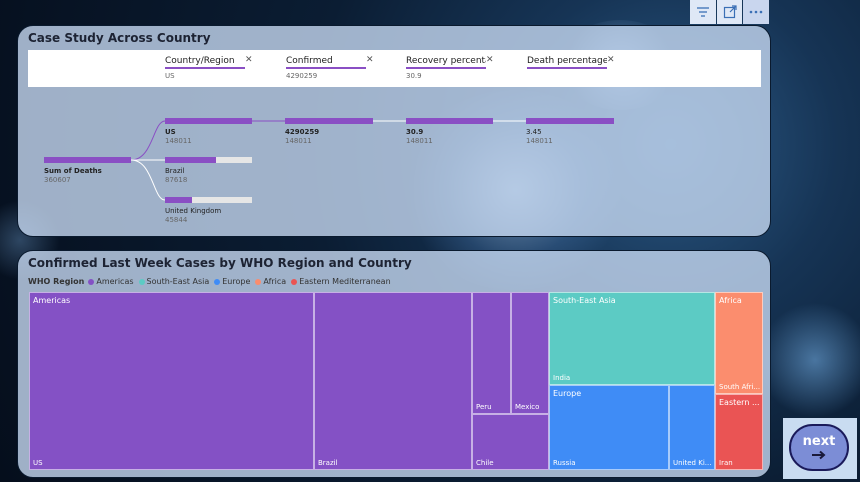  Describe the element at coordinates (491, 353) in the screenshot. I see `treemap-cell-peru: Peru` at that location.